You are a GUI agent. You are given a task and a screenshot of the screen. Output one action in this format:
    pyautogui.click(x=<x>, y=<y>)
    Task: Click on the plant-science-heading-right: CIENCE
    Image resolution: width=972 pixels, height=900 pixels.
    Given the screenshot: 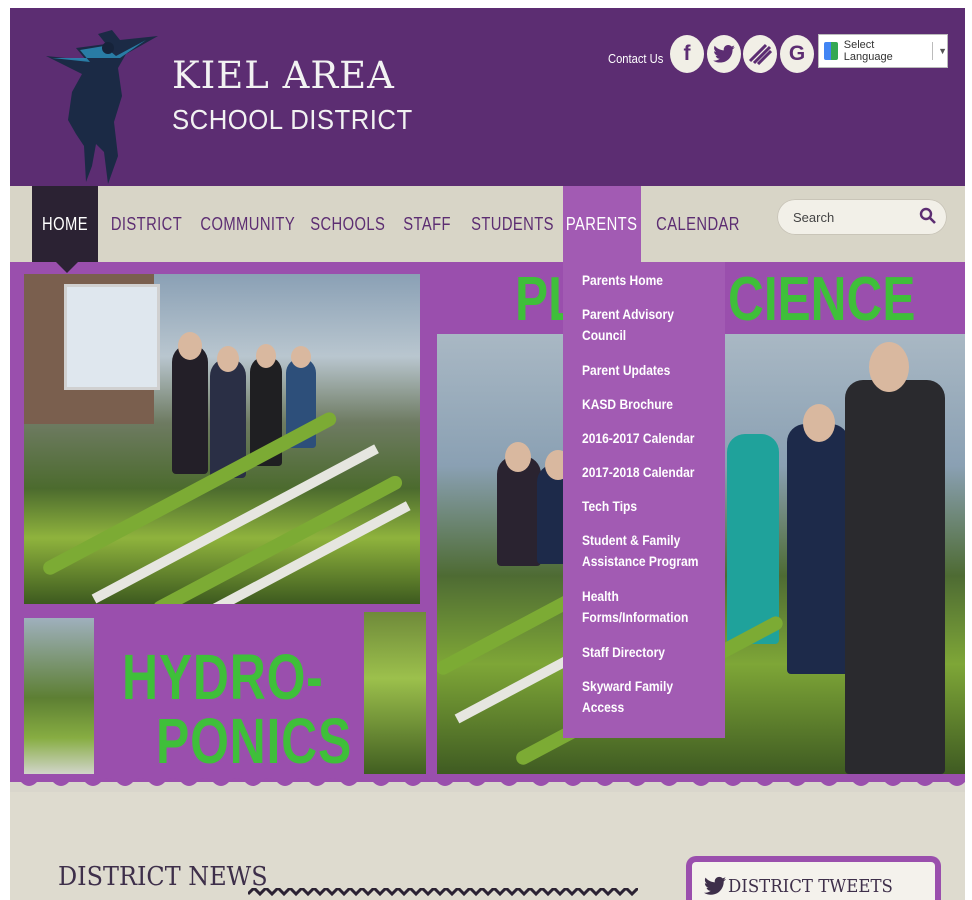 What is the action you would take?
    pyautogui.click(x=822, y=299)
    